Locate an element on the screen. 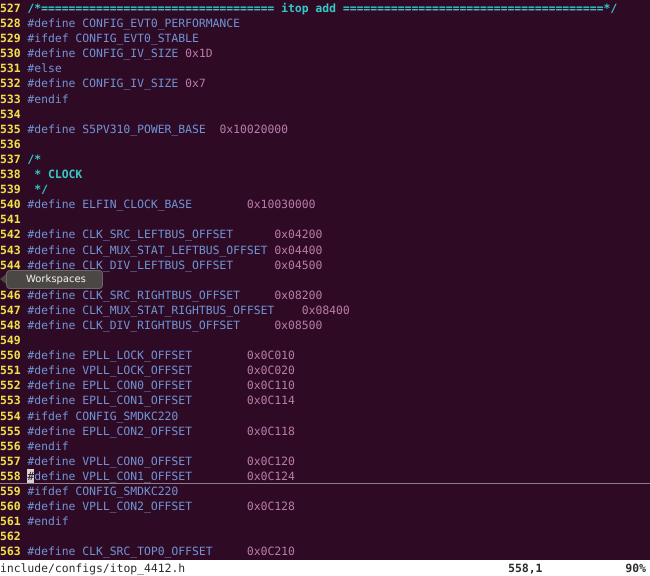 The image size is (650, 576). cursor-position: 558,1 is located at coordinates (525, 568).